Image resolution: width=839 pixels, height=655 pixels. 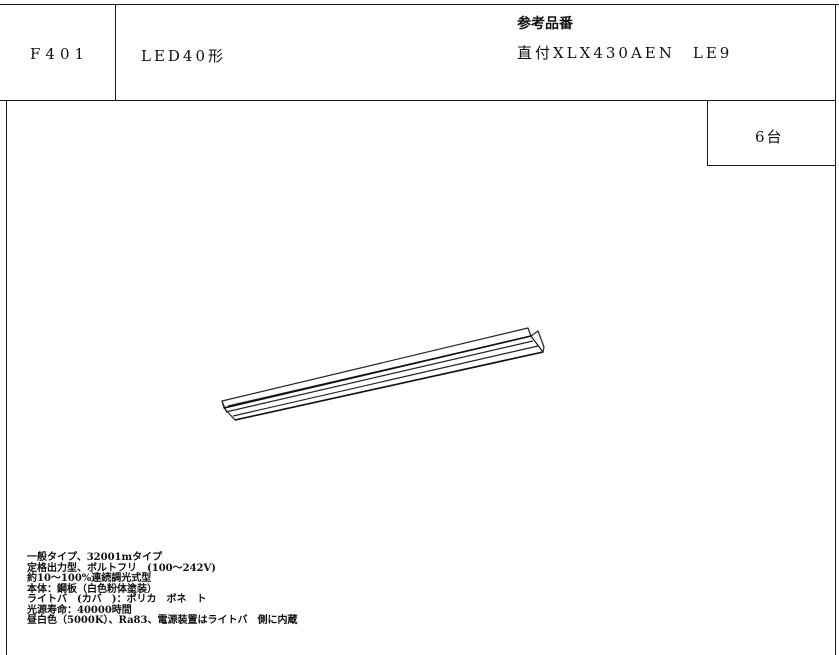 What do you see at coordinates (89, 578) in the screenshot?
I see `spec-line: 約10〜100%連続調光式型` at bounding box center [89, 578].